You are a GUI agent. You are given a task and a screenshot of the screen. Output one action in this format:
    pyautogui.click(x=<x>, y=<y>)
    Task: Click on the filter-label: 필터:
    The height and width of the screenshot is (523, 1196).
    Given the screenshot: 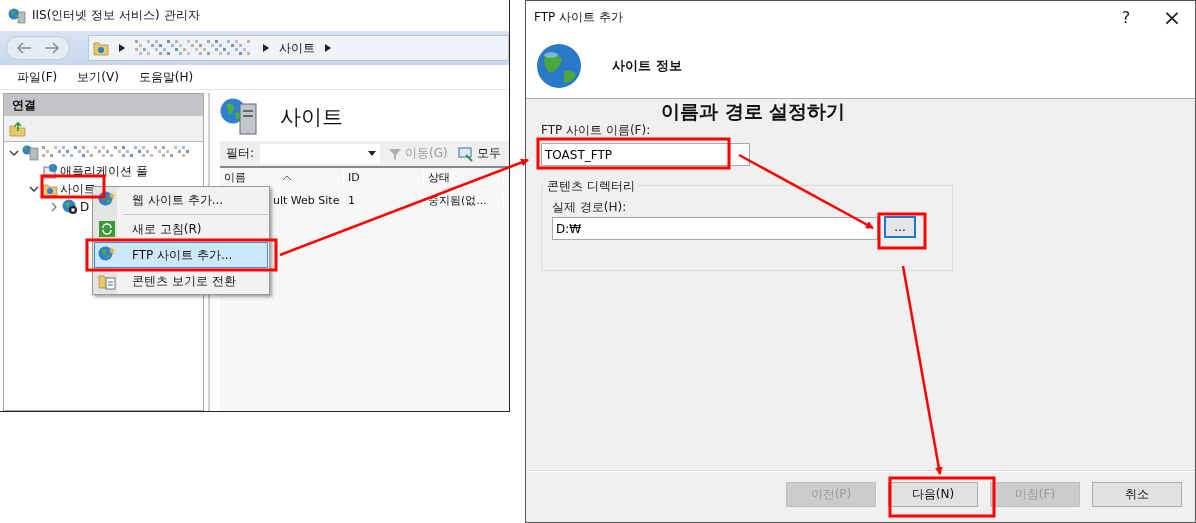 What is the action you would take?
    pyautogui.click(x=240, y=153)
    